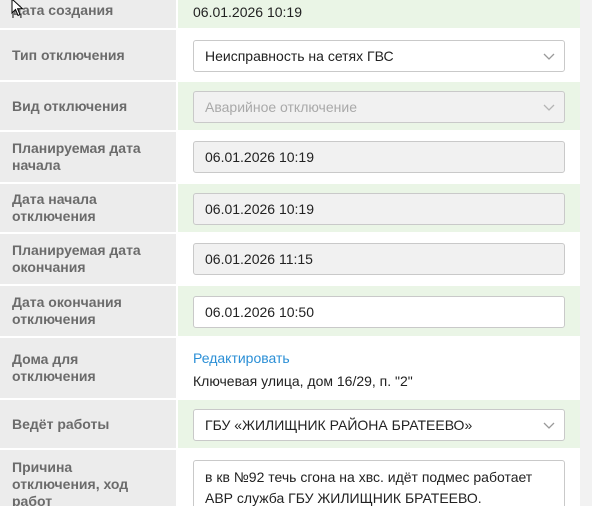 The height and width of the screenshot is (506, 592). Describe the element at coordinates (303, 381) in the screenshot. I see `house-address: Ключевая улица, дом 16/29, п. "2"` at that location.